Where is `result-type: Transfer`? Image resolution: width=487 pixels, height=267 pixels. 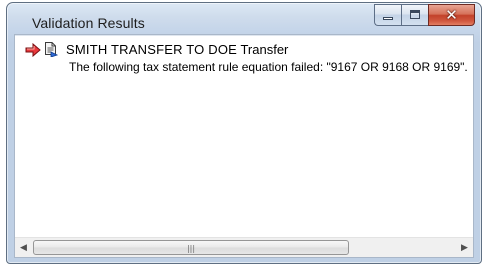 result-type: Transfer is located at coordinates (264, 49).